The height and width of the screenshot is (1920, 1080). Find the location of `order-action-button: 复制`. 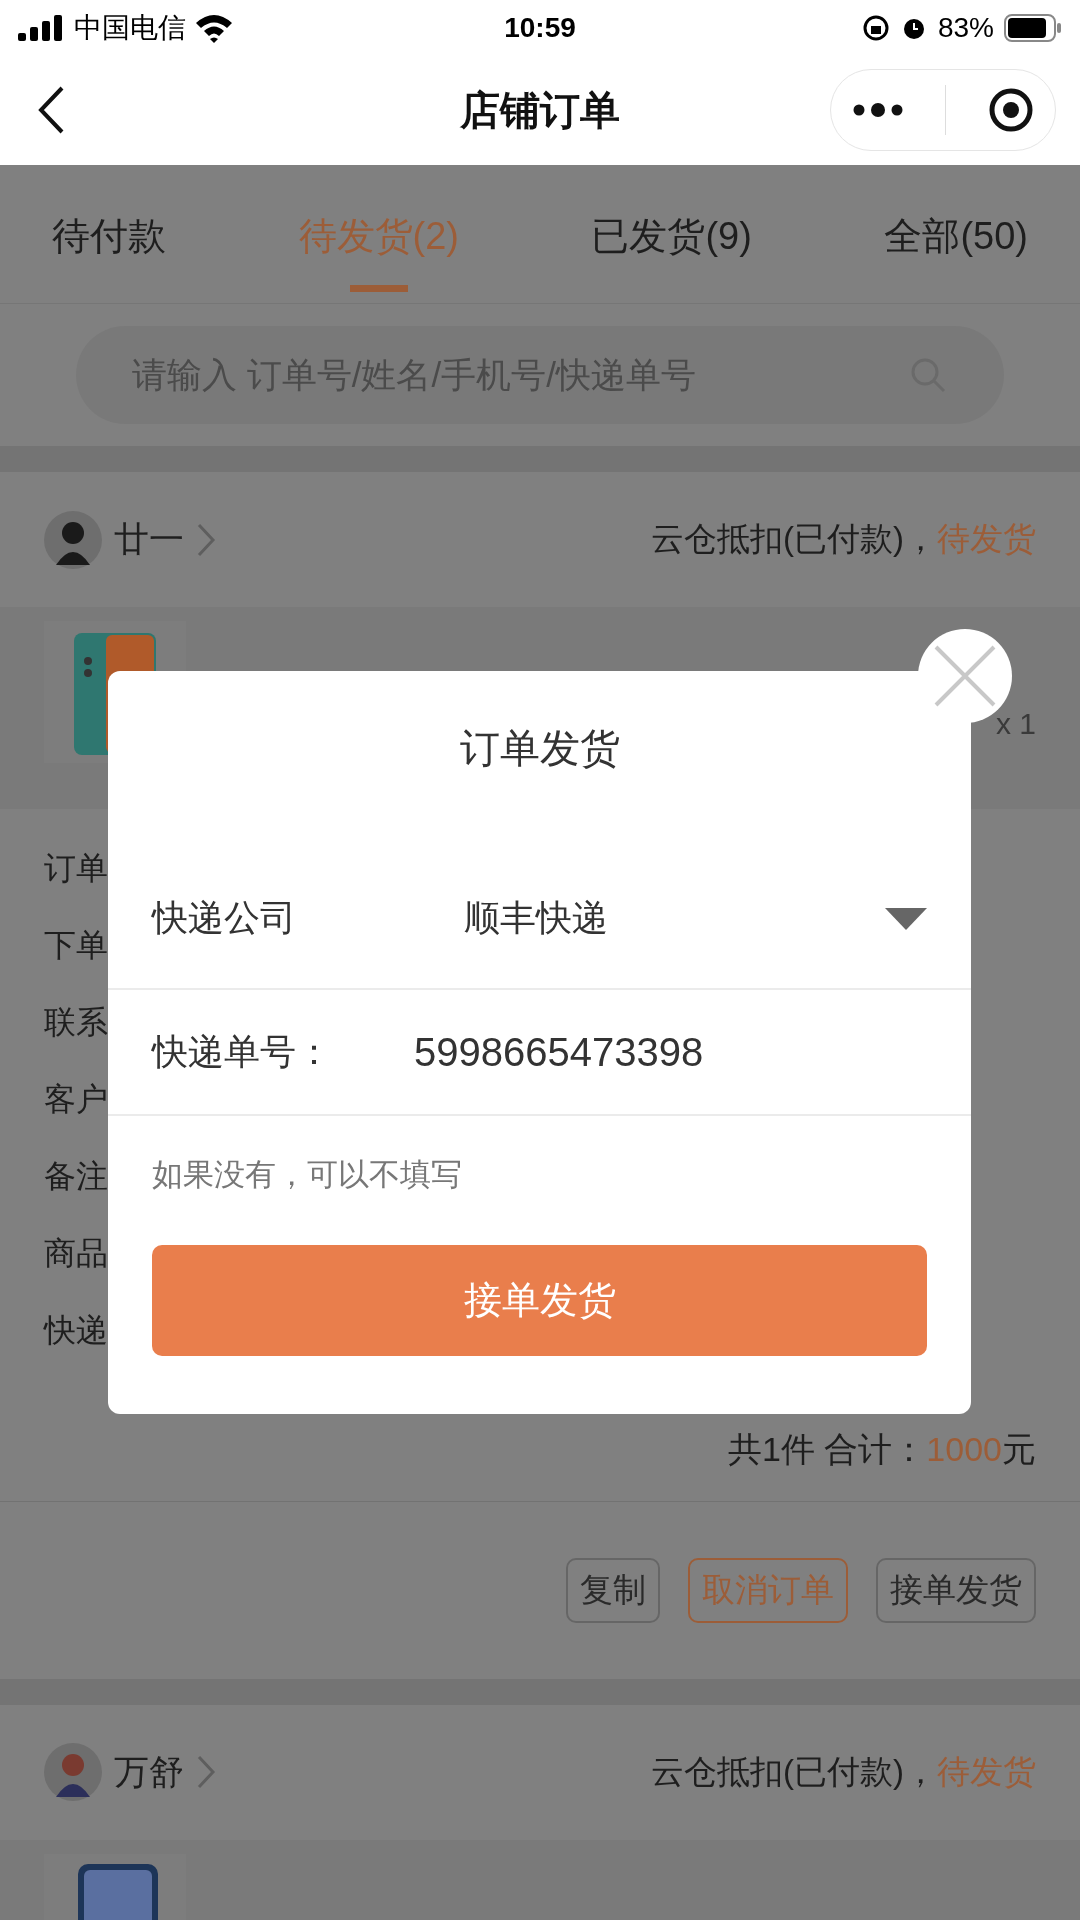

order-action-button: 复制 is located at coordinates (613, 1591).